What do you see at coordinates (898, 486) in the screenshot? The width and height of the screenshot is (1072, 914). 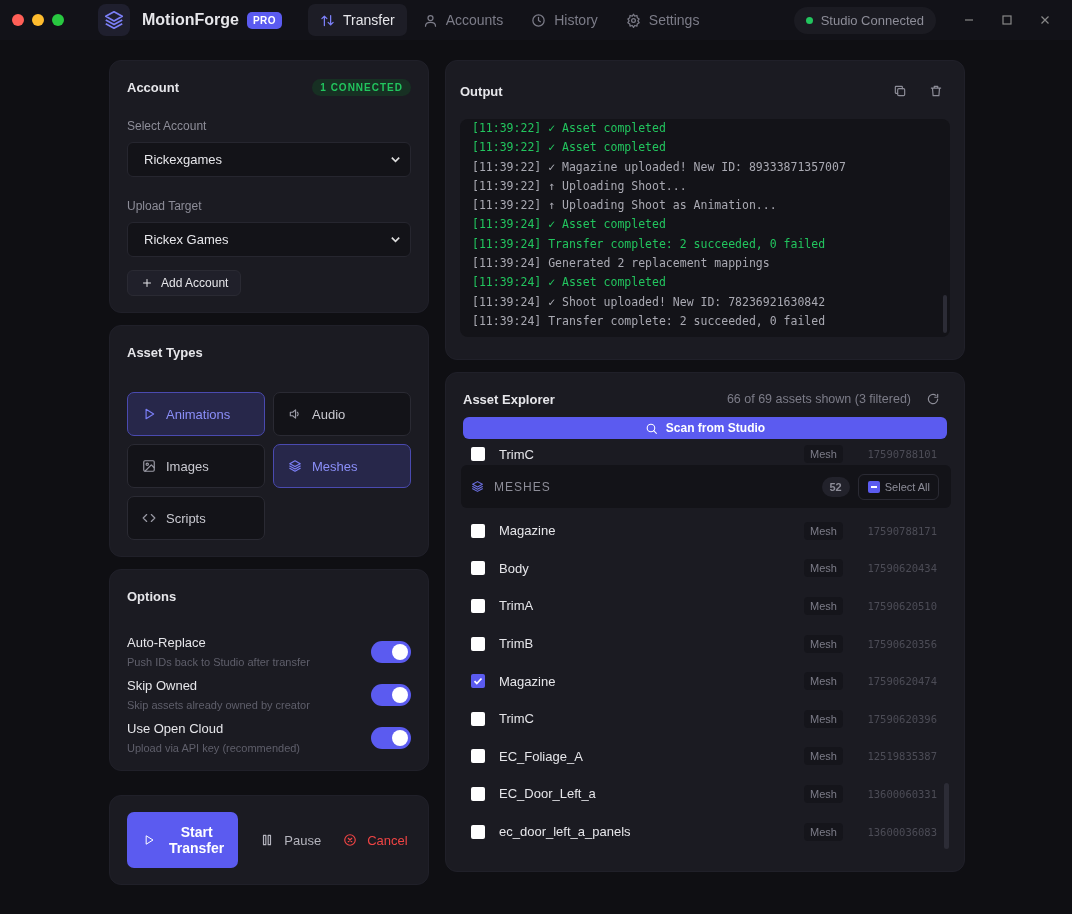 I see `select-all-button: Select All` at bounding box center [898, 486].